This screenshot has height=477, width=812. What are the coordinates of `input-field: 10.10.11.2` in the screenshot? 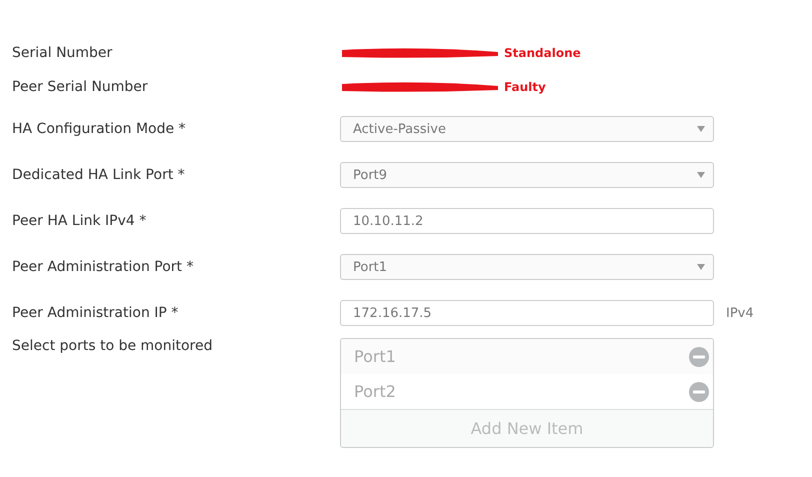 It's located at (527, 221).